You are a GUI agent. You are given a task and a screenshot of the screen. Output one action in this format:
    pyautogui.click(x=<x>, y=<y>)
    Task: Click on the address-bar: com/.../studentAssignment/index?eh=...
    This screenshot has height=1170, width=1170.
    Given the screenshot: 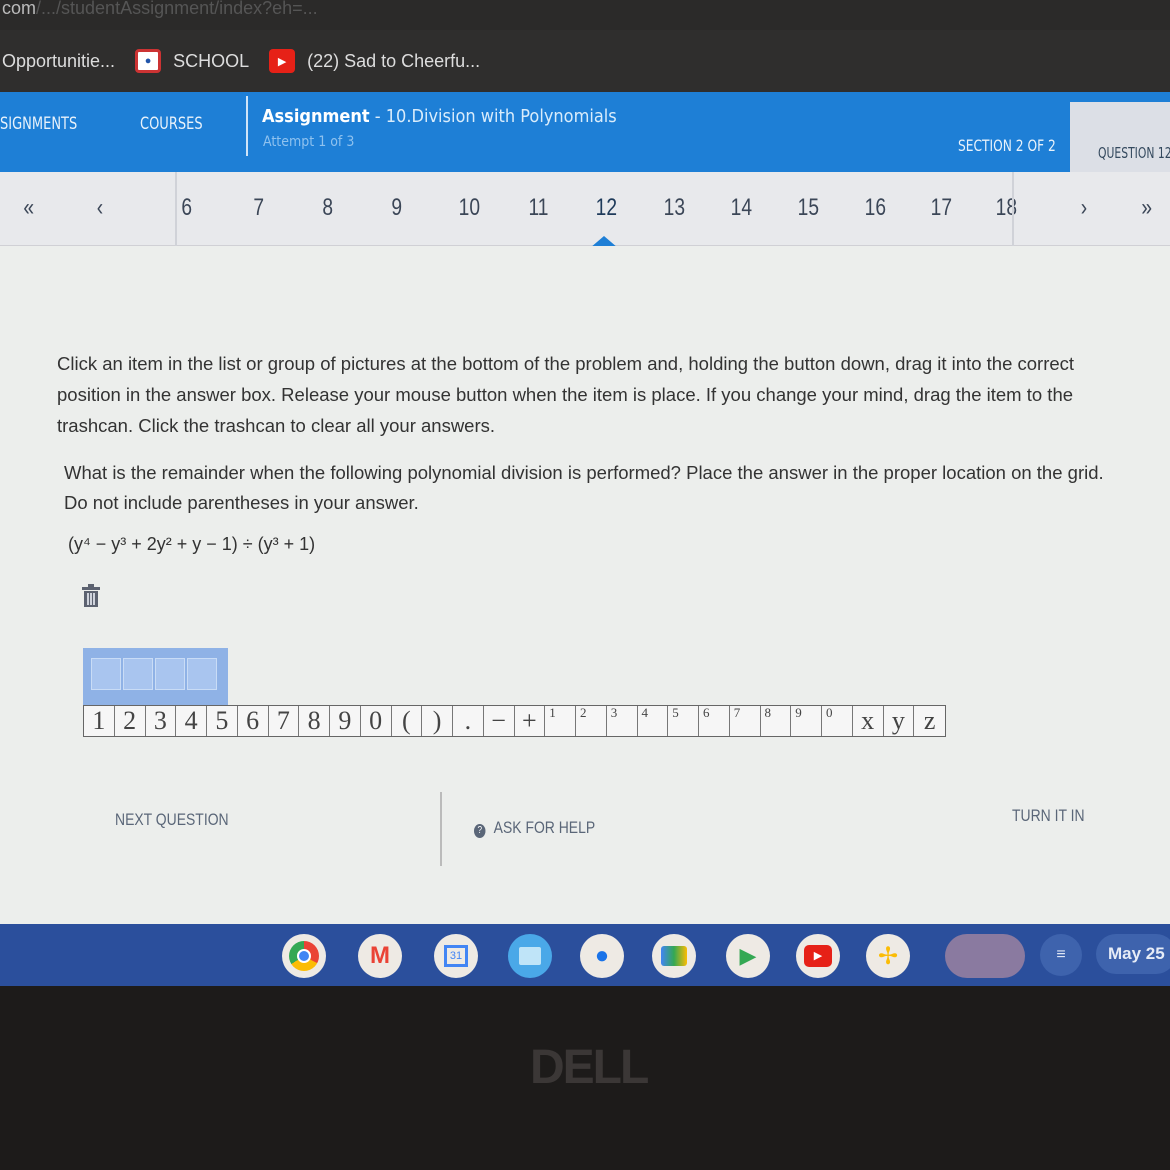 What is the action you would take?
    pyautogui.click(x=585, y=15)
    